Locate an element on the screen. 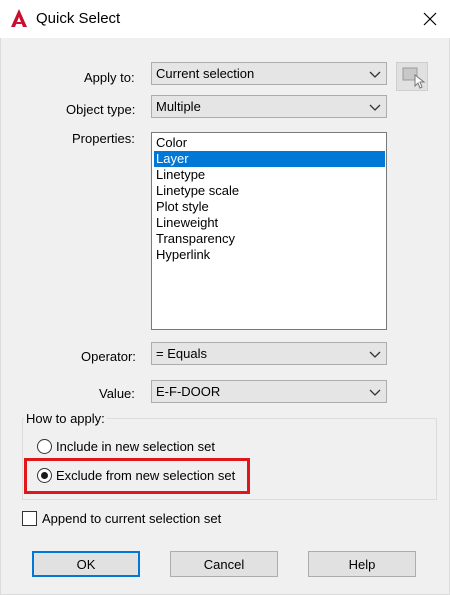  highlight-box is located at coordinates (137, 476).